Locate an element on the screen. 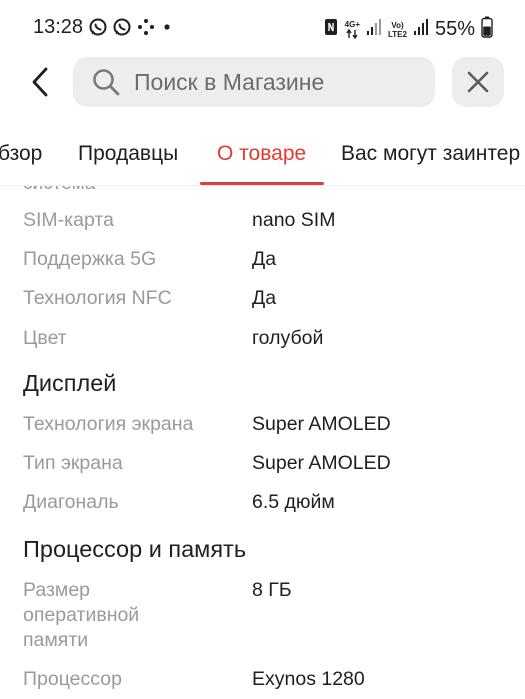 The image size is (525, 699). network-4g-label: 4G+ is located at coordinates (352, 24).